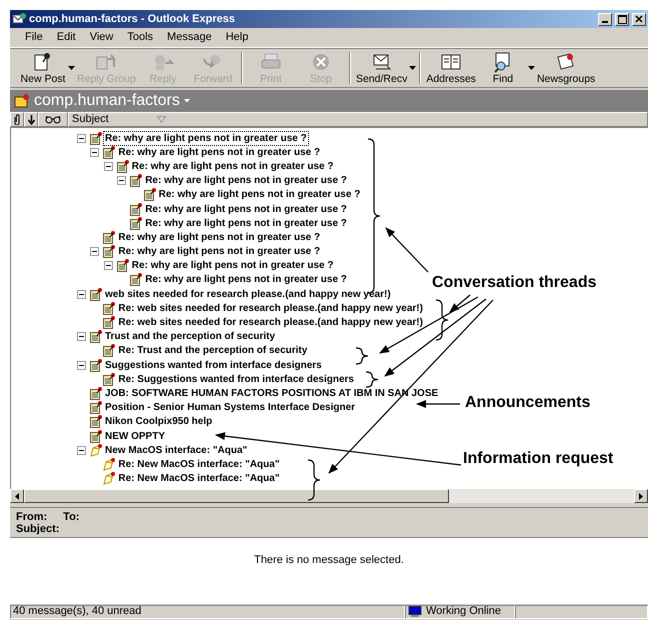  I want to click on menu-item: View, so click(101, 37).